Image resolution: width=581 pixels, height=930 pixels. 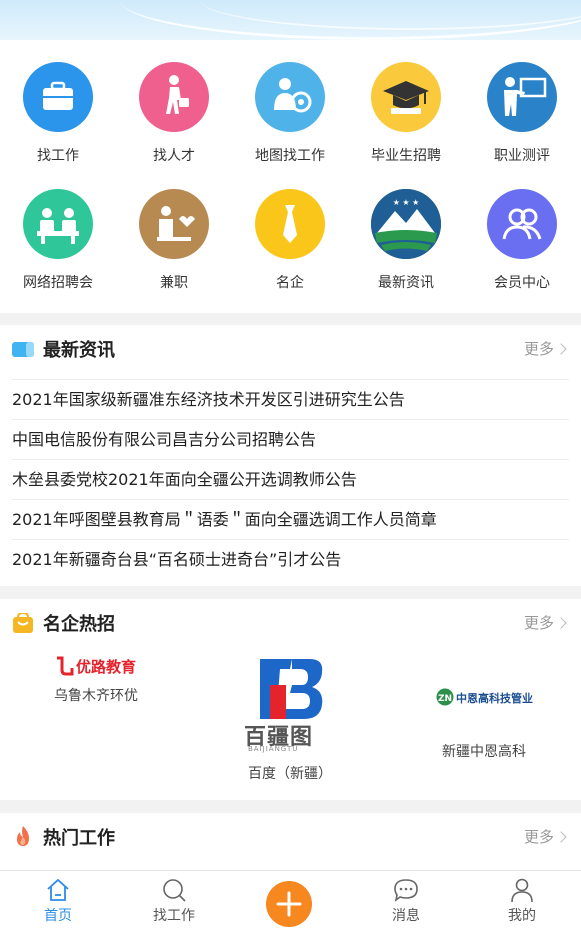 What do you see at coordinates (58, 224) in the screenshot?
I see `meeting-icon` at bounding box center [58, 224].